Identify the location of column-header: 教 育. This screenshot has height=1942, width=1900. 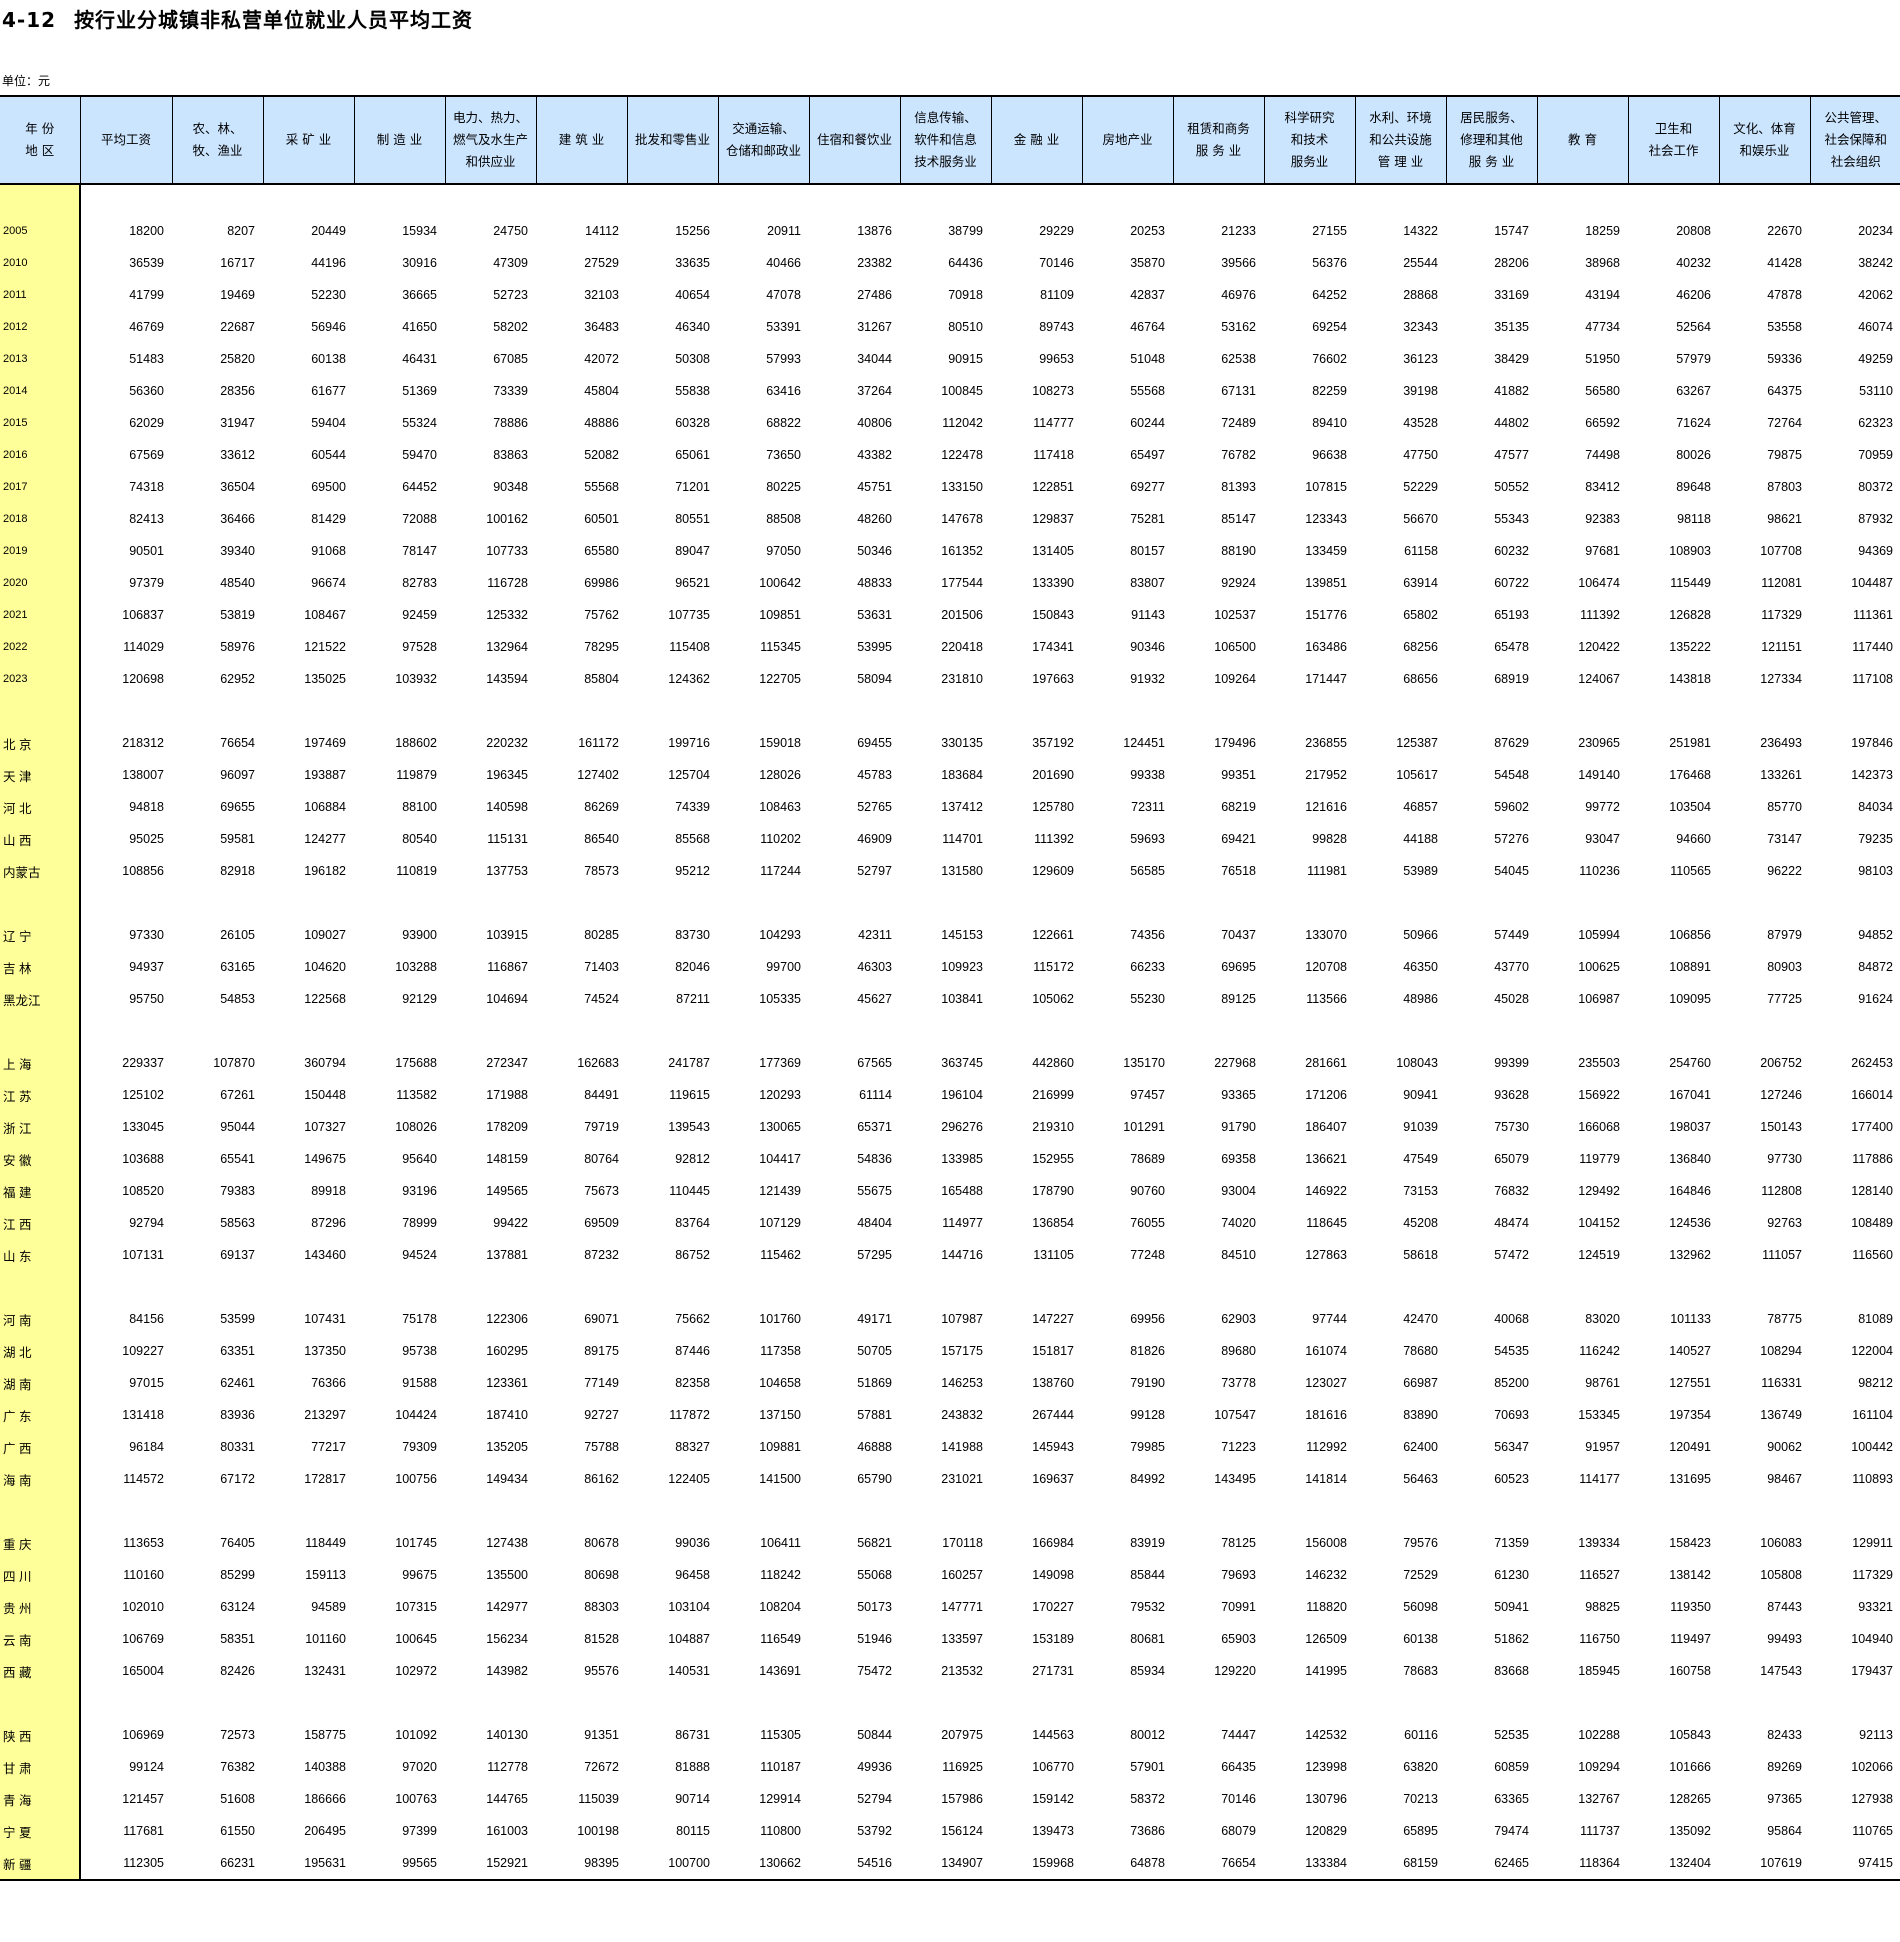
(1582, 140).